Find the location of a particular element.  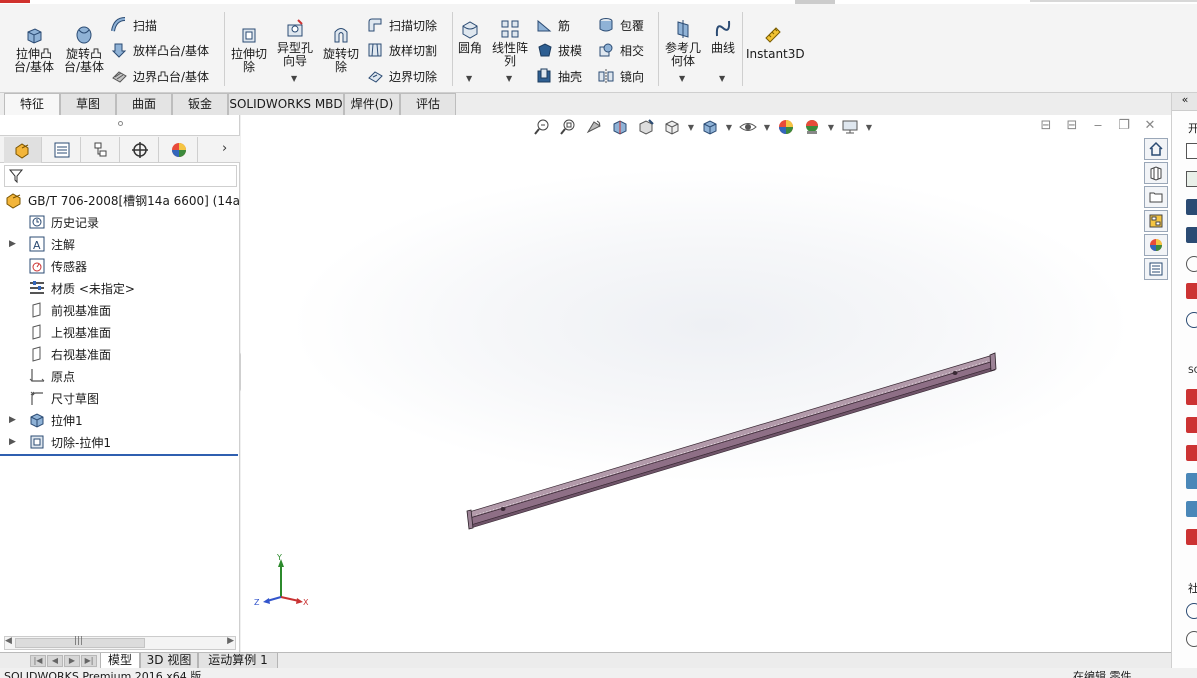

hole-wizard-dropdown-icon: ▼ is located at coordinates (294, 78).